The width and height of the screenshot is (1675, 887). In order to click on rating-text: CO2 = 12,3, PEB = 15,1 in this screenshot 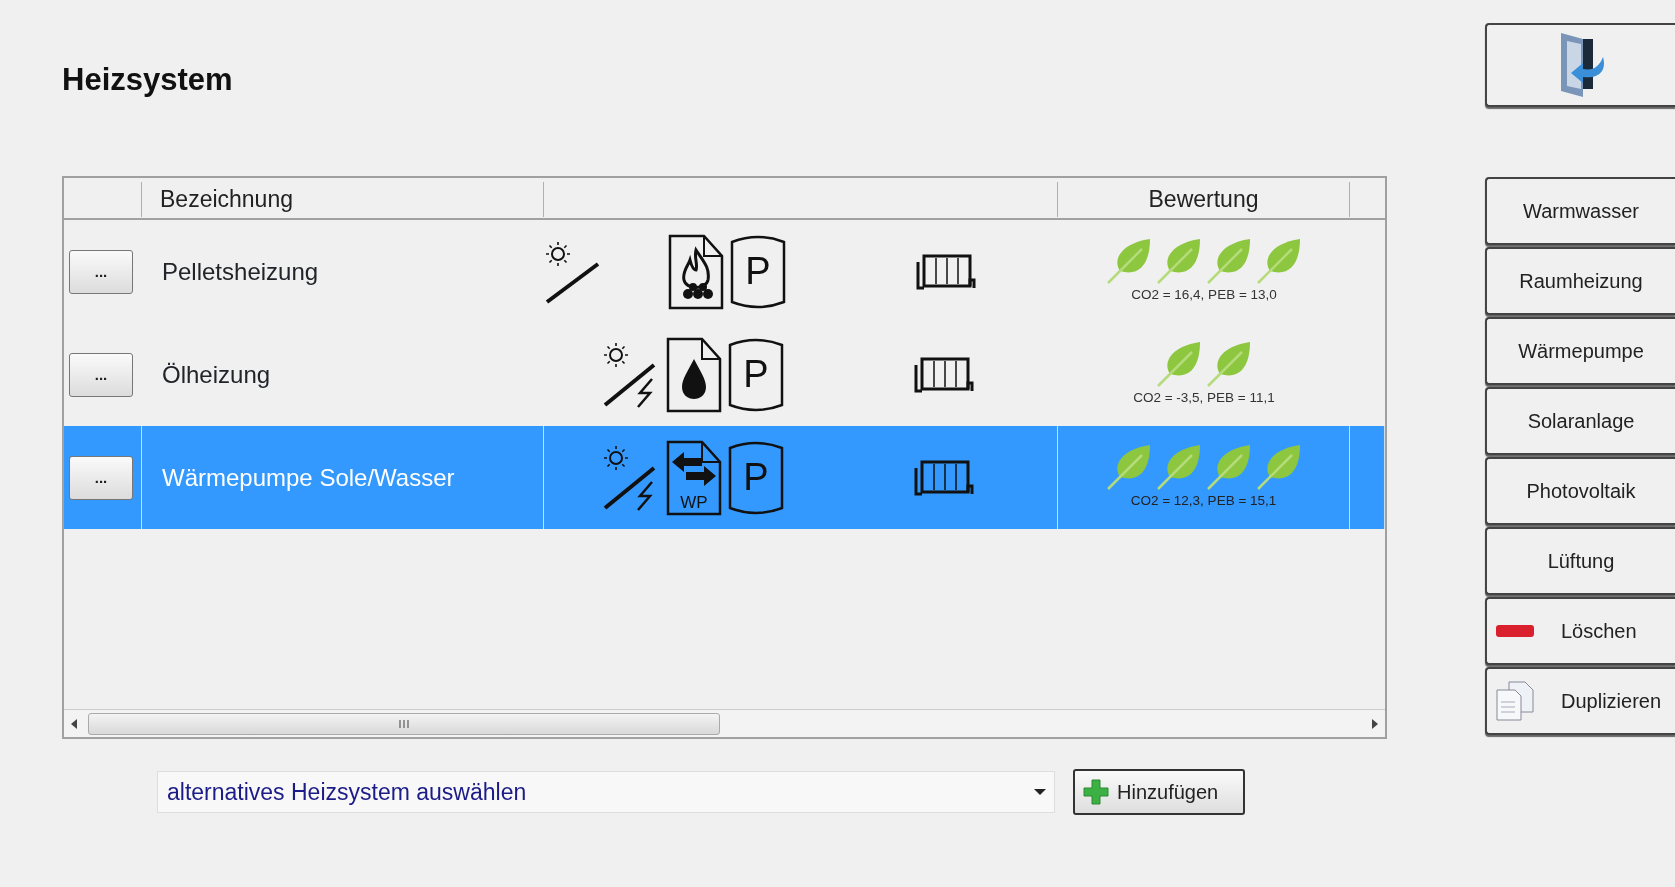, I will do `click(1203, 501)`.